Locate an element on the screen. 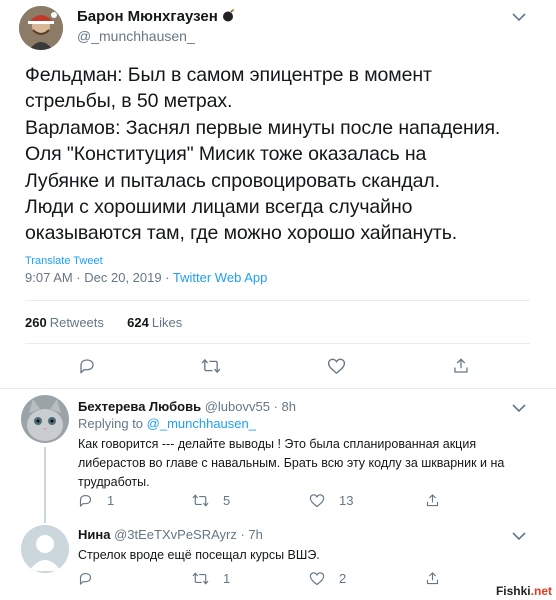  reply-time: · 7h is located at coordinates (249, 534).